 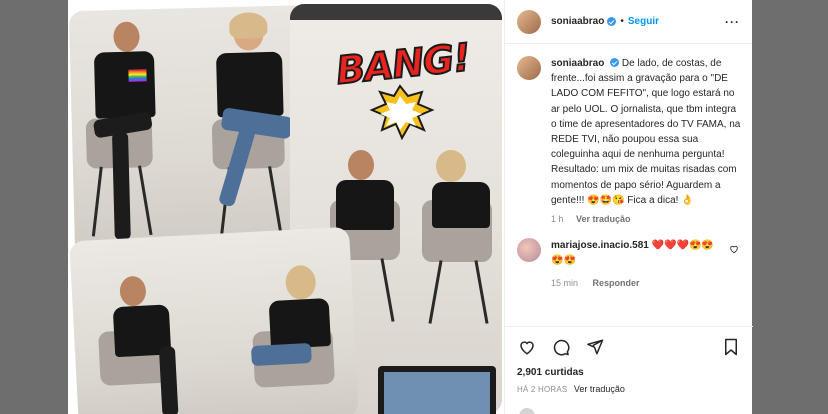 I want to click on comment-icon, so click(x=561, y=347).